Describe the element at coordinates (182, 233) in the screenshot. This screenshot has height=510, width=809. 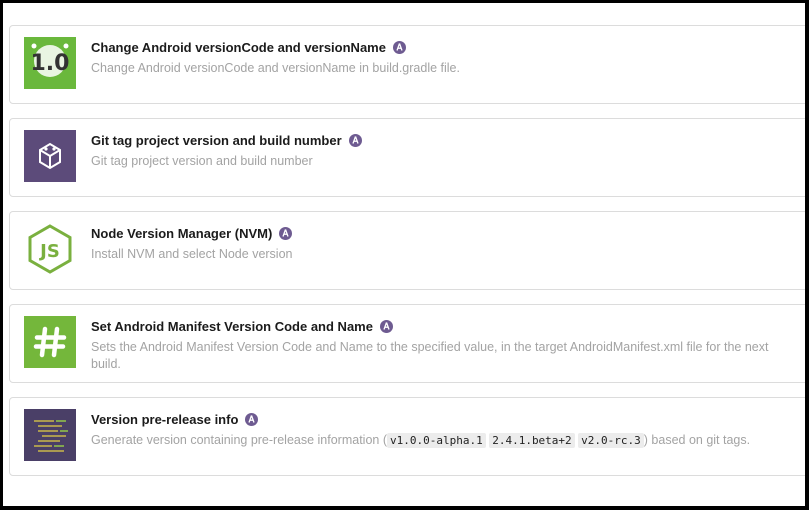
I see `step-title: Node Version Manager (NVM)` at that location.